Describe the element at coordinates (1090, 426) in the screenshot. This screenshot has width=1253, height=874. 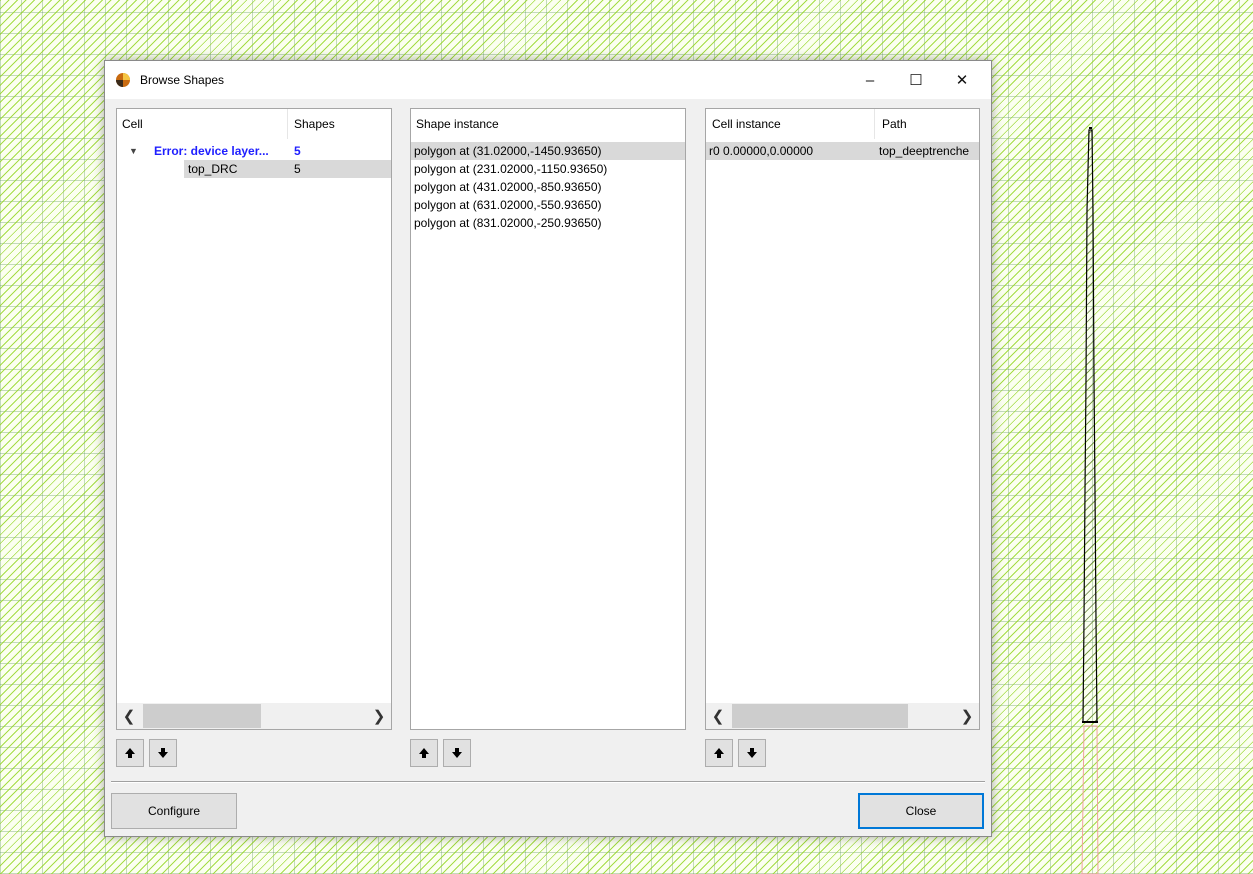
I see `layout-shape-highlight` at that location.